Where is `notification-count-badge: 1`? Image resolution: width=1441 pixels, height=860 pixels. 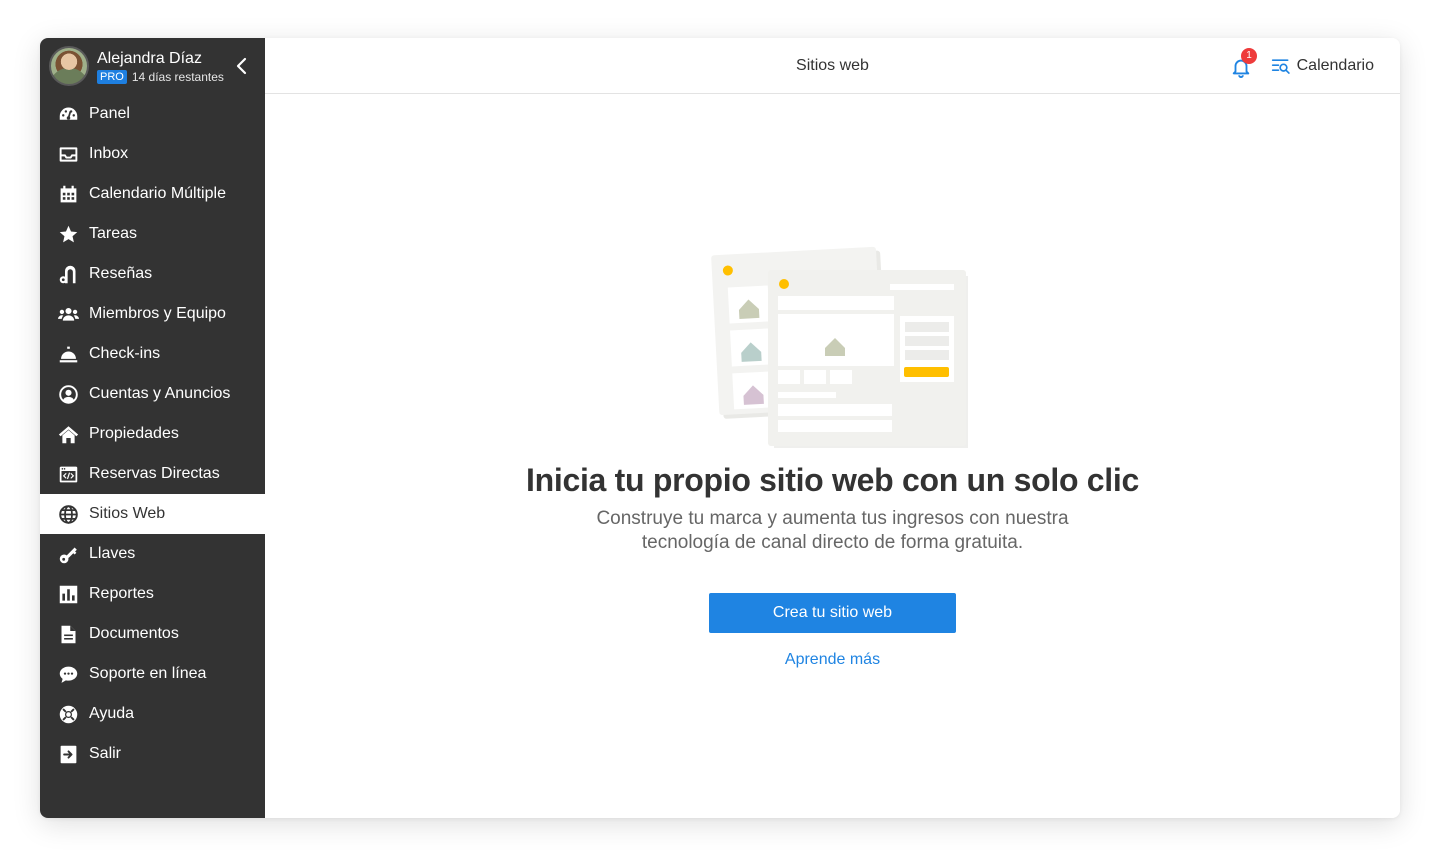
notification-count-badge: 1 is located at coordinates (1249, 56).